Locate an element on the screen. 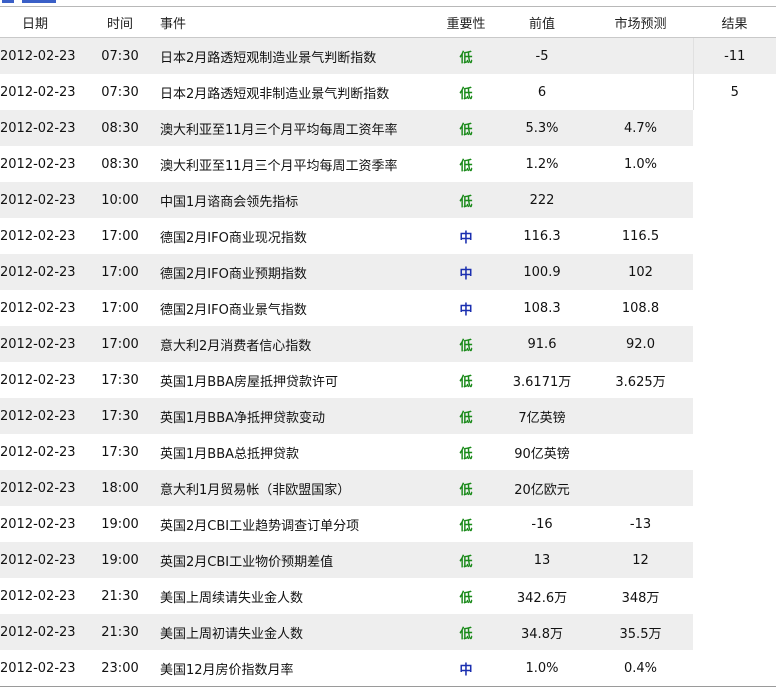  table-row: 2012-02-23 10:00 中国1月谘商会领先指标 低 222 is located at coordinates (388, 200).